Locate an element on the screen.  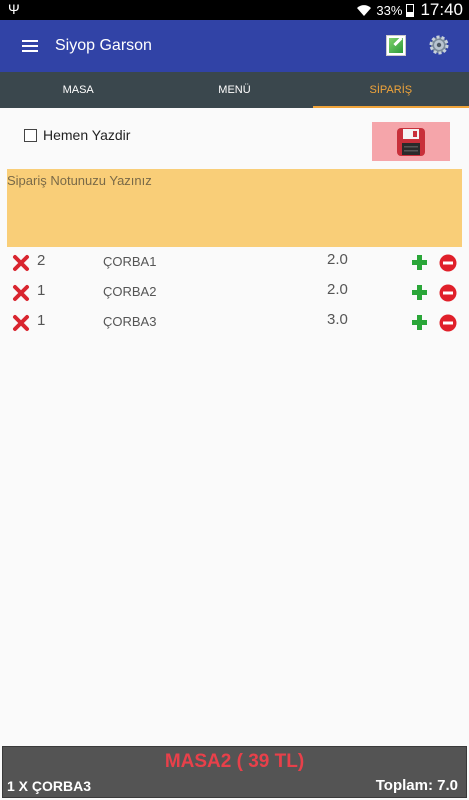
usb-icon: Ψ is located at coordinates (14, 9).